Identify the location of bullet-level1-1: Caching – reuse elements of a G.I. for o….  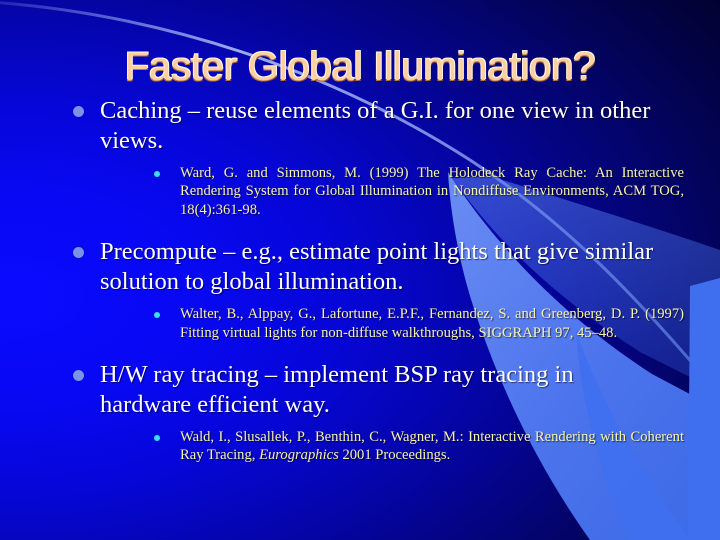
(364, 126).